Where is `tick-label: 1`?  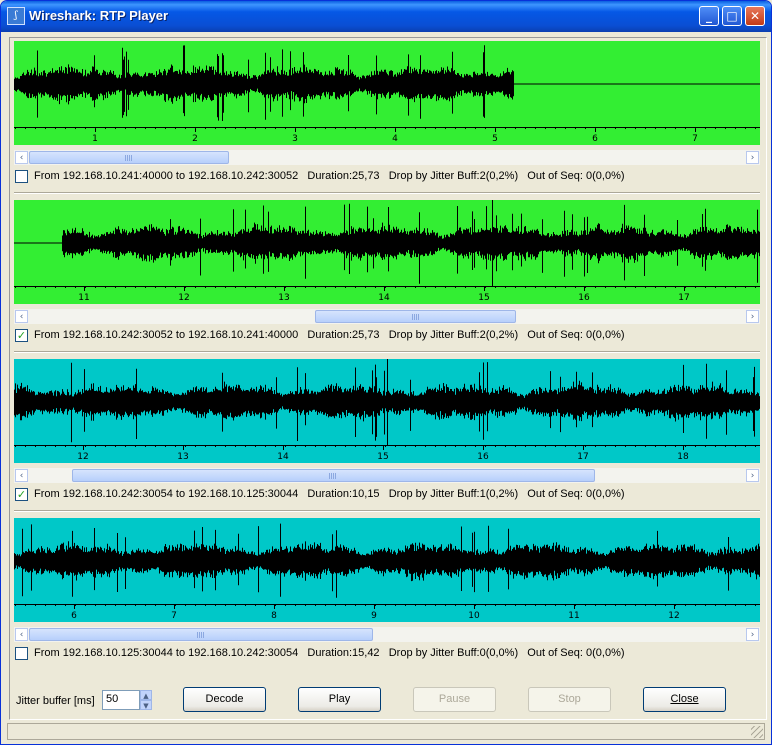 tick-label: 1 is located at coordinates (95, 139).